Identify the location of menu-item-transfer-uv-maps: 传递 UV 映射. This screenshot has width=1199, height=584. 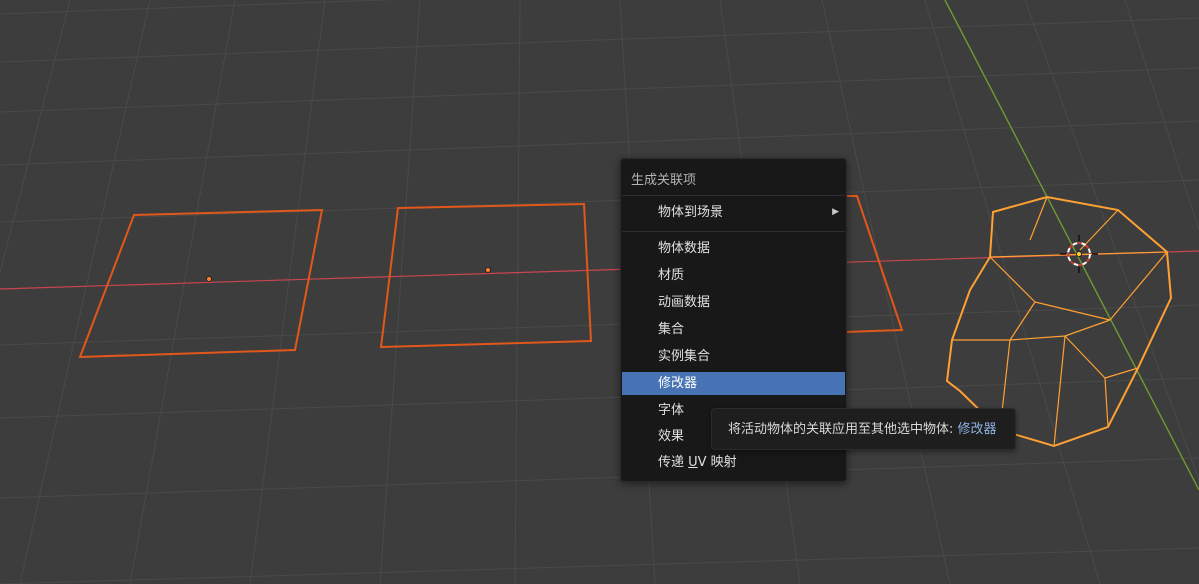
(733, 462).